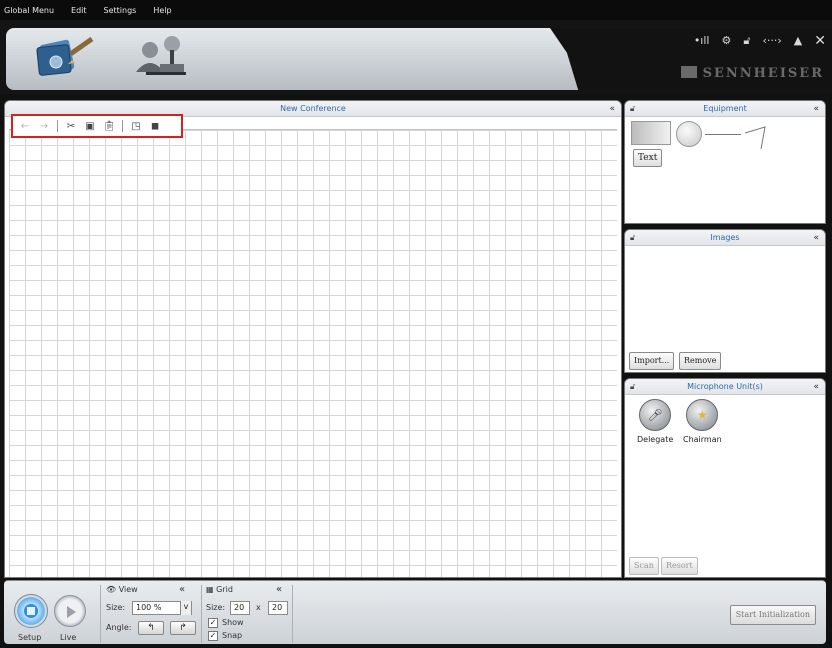  What do you see at coordinates (723, 134) in the screenshot?
I see `line-tool-icon` at bounding box center [723, 134].